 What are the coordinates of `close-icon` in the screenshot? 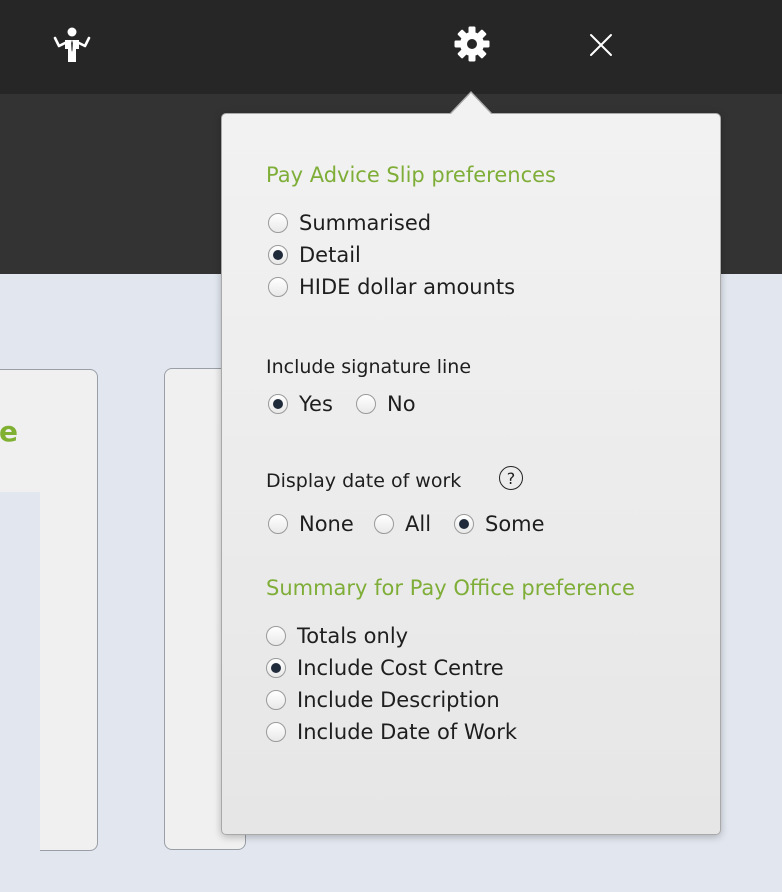 It's located at (601, 45).